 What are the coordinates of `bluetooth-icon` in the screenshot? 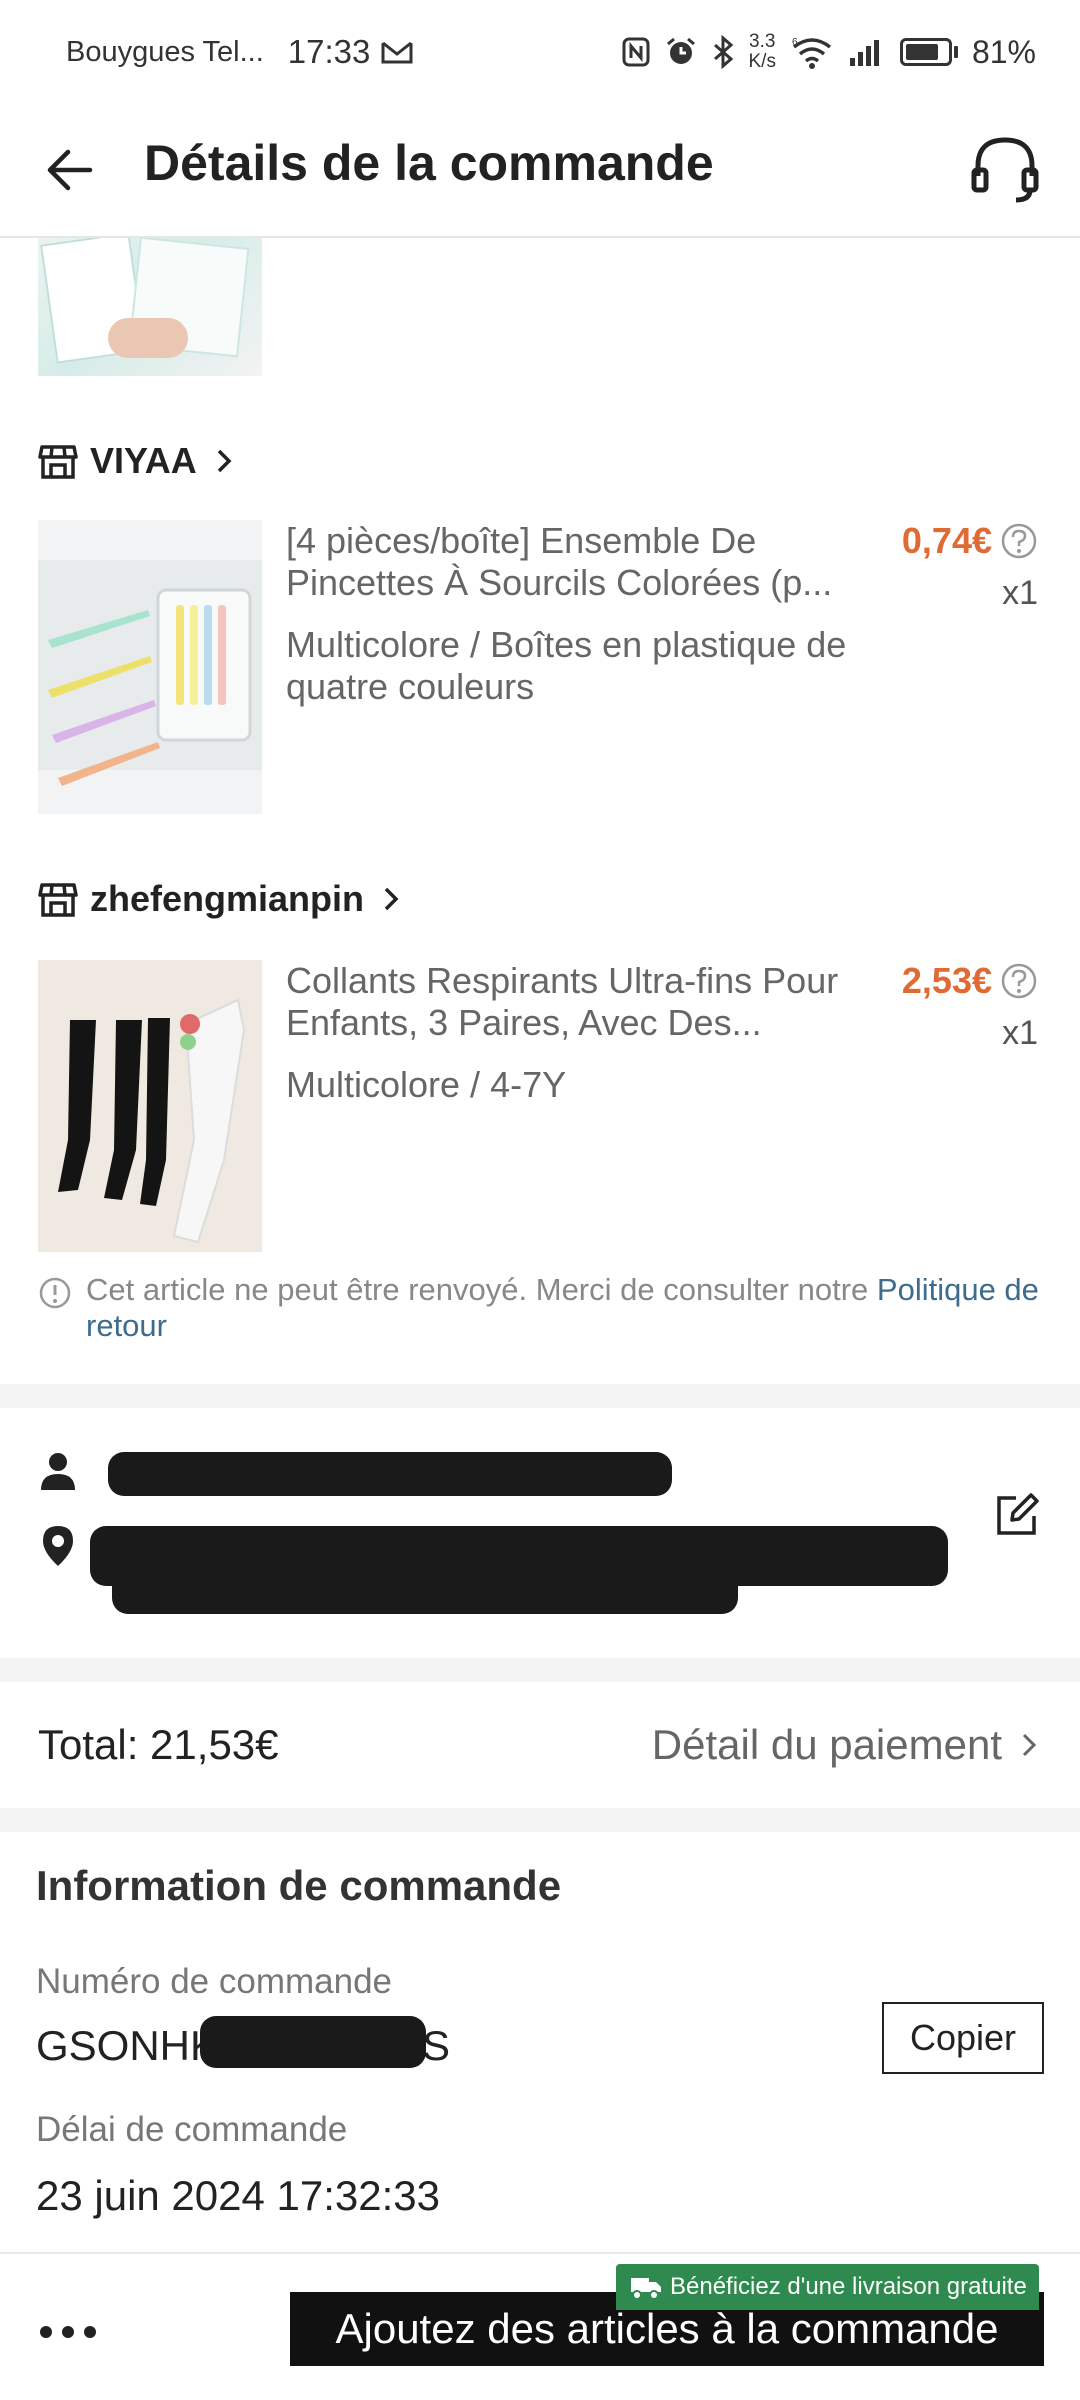 It's located at (723, 52).